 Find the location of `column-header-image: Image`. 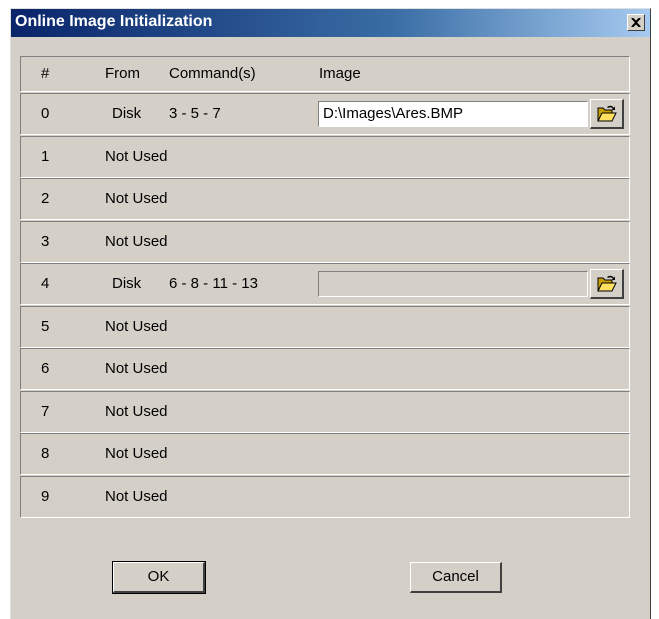

column-header-image: Image is located at coordinates (340, 73).